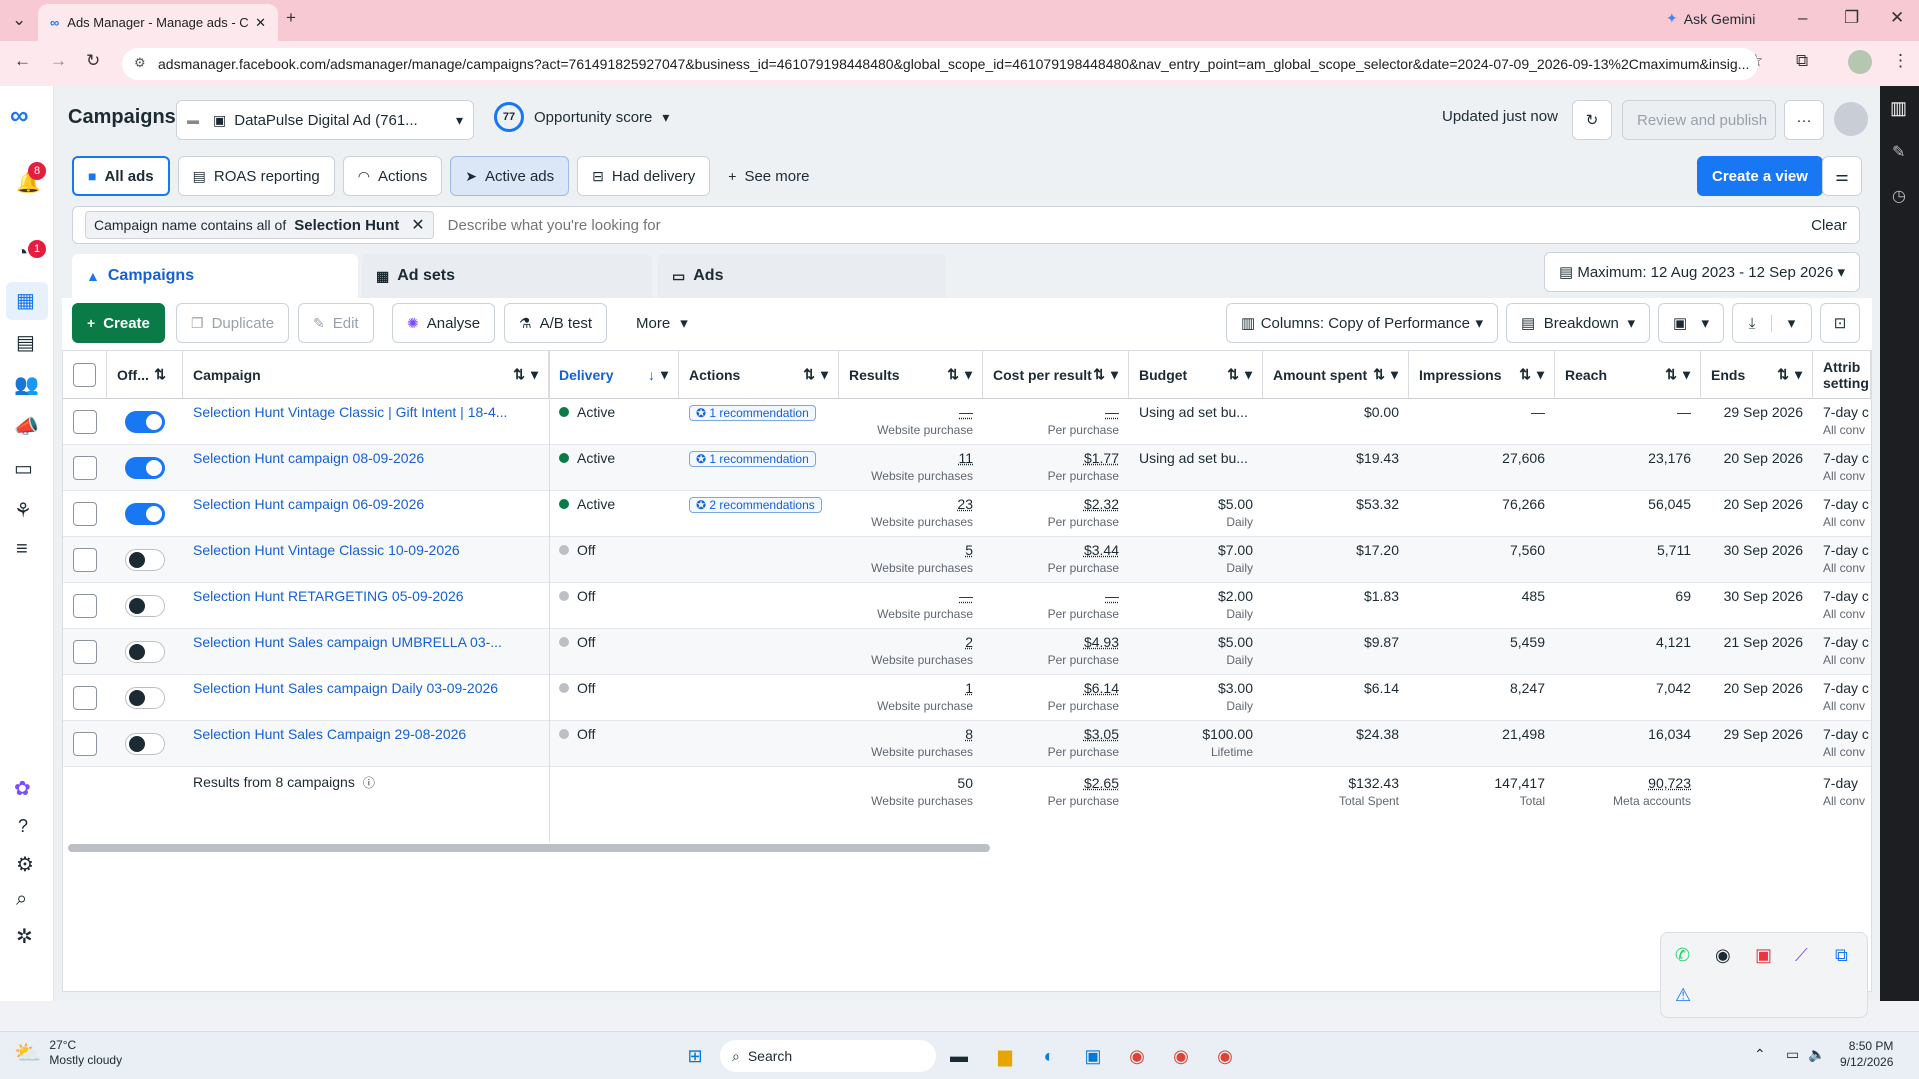 This screenshot has height=1079, width=1919. I want to click on view-actions: ◠ Actions, so click(392, 176).